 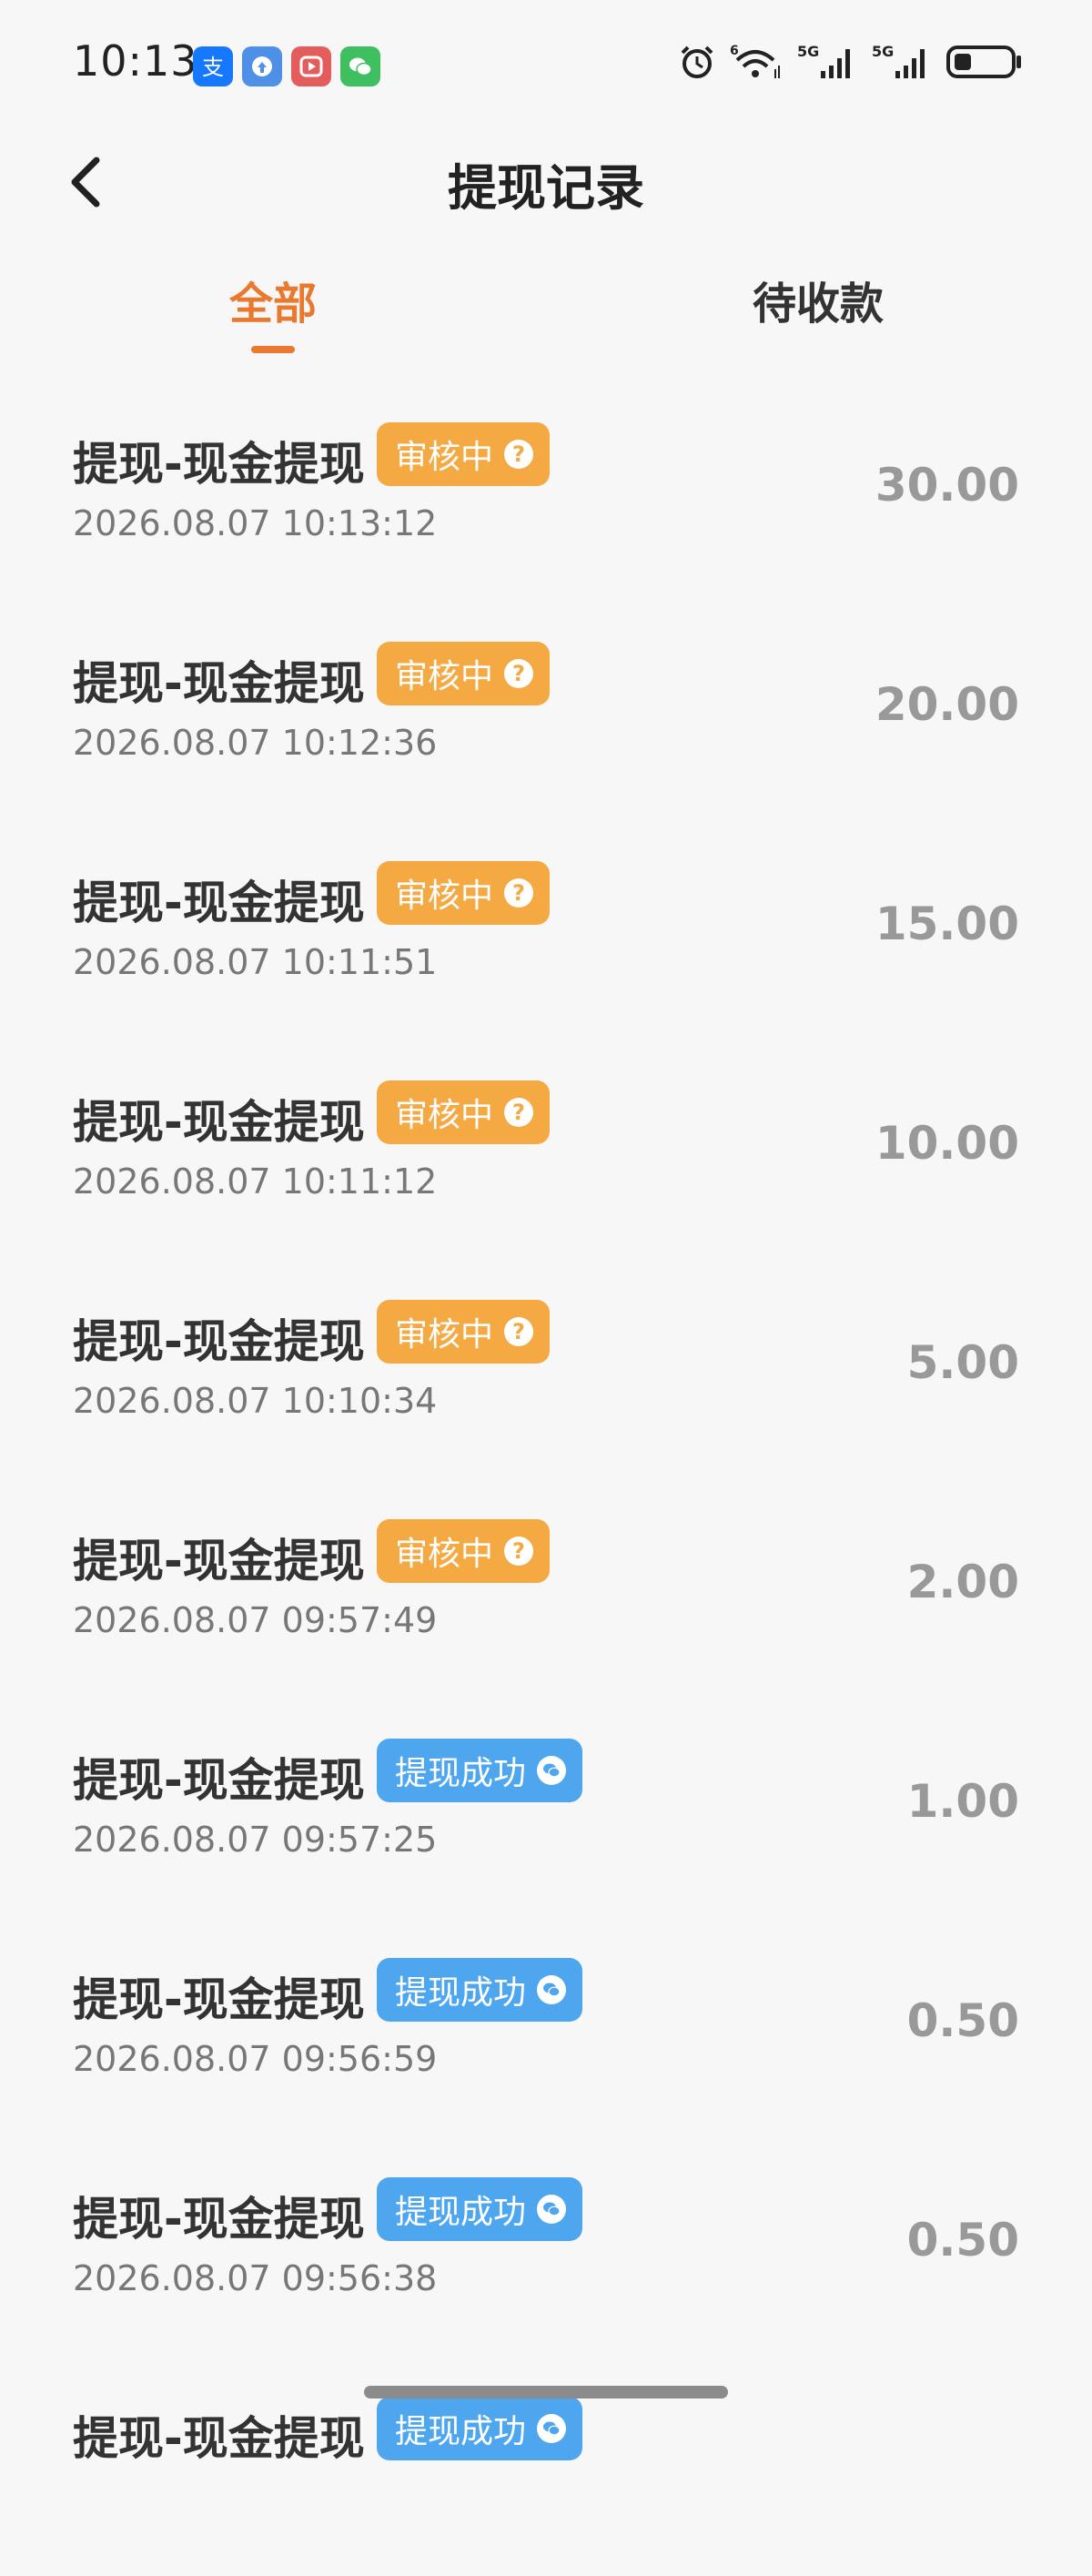 What do you see at coordinates (947, 485) in the screenshot?
I see `record-amount: 30.00` at bounding box center [947, 485].